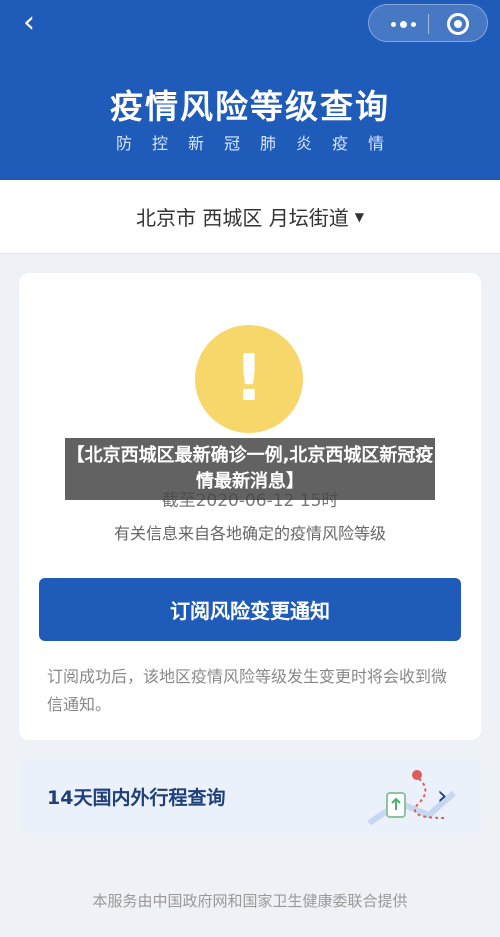 This screenshot has width=500, height=937. What do you see at coordinates (249, 533) in the screenshot?
I see `data-source-text: 有关信息来自各地确定的疫情风险等级` at bounding box center [249, 533].